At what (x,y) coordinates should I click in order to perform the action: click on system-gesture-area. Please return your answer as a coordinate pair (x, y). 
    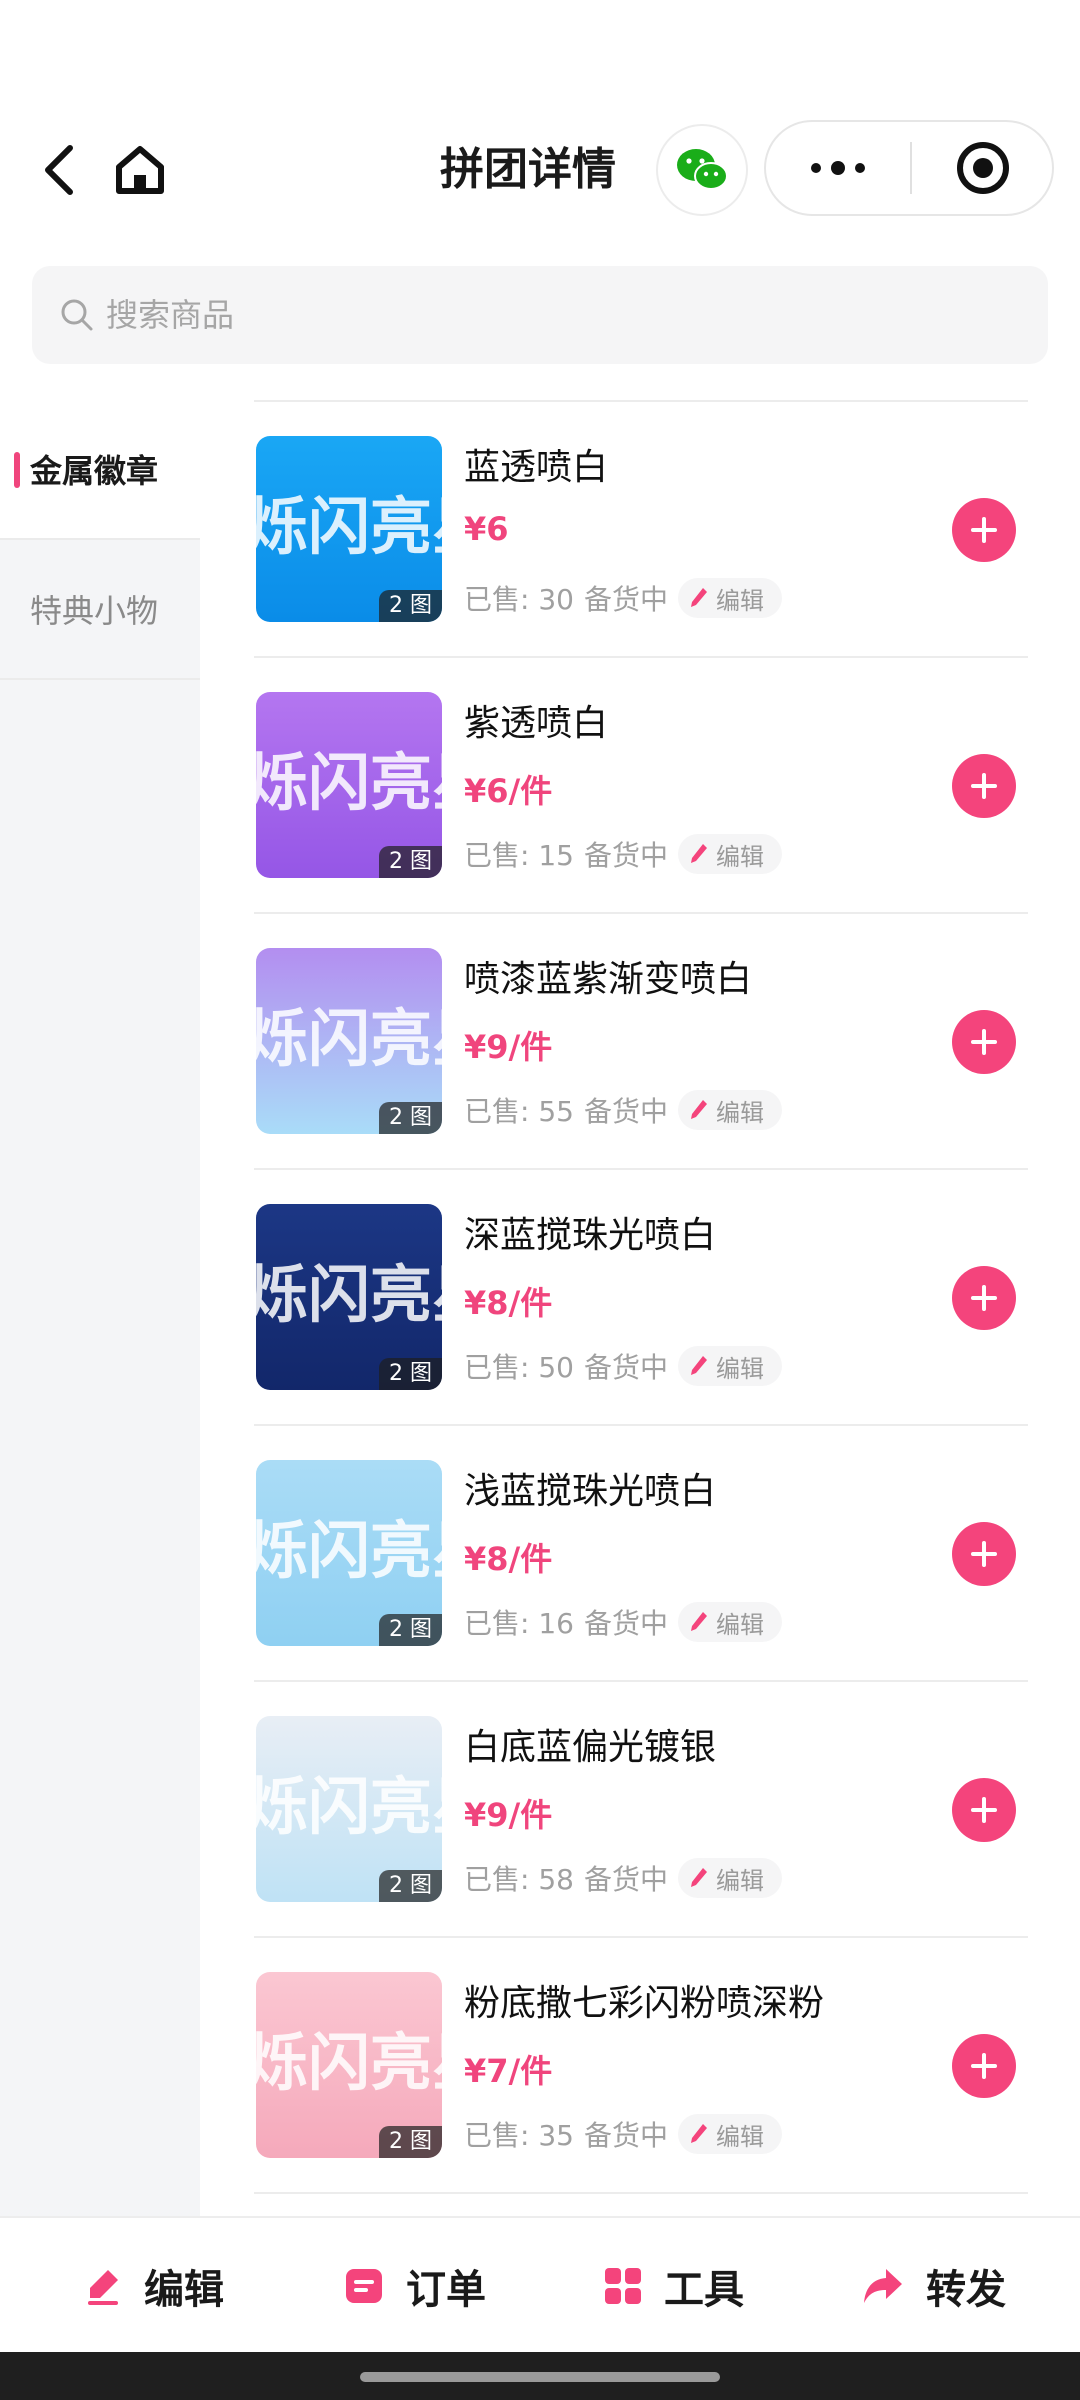
    Looking at the image, I should click on (540, 2376).